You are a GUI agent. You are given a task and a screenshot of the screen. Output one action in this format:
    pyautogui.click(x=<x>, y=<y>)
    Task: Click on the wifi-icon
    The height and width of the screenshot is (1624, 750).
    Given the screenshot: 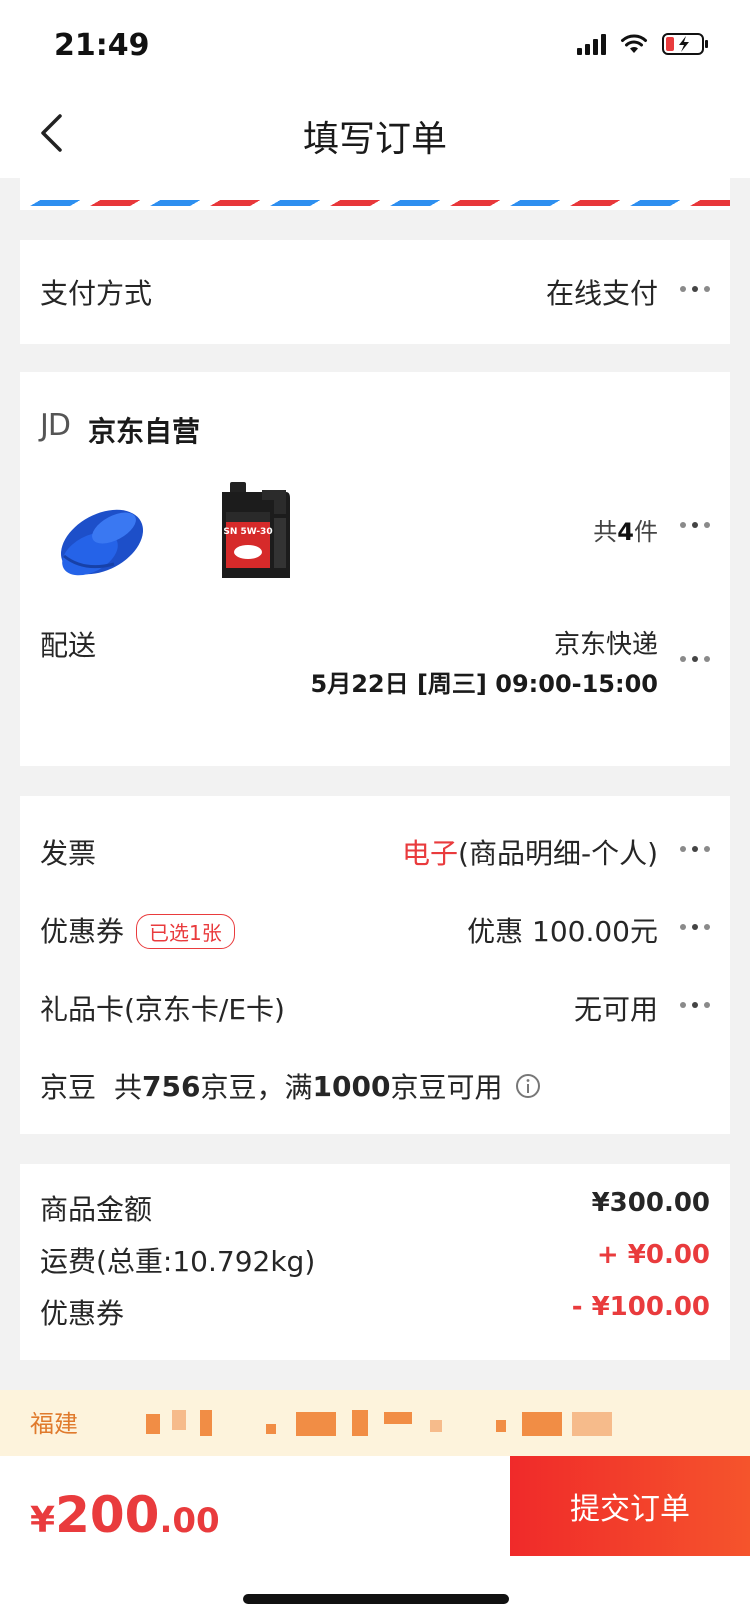 What is the action you would take?
    pyautogui.click(x=634, y=43)
    